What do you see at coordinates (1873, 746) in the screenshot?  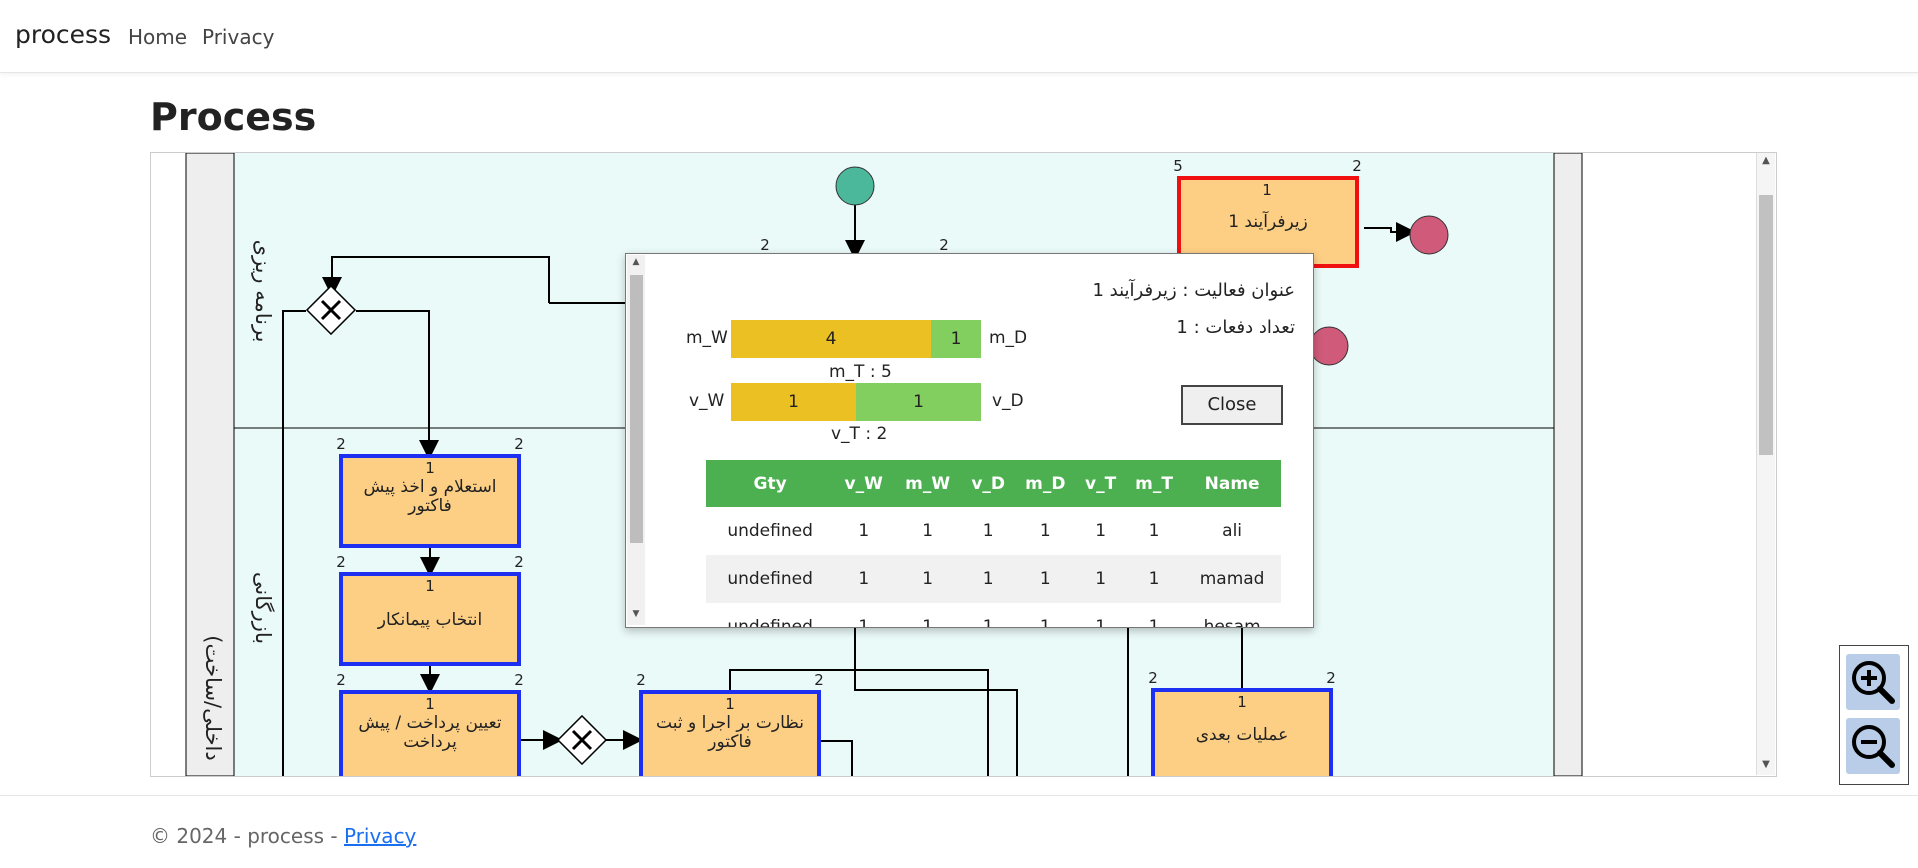 I see `zoom-out-button` at bounding box center [1873, 746].